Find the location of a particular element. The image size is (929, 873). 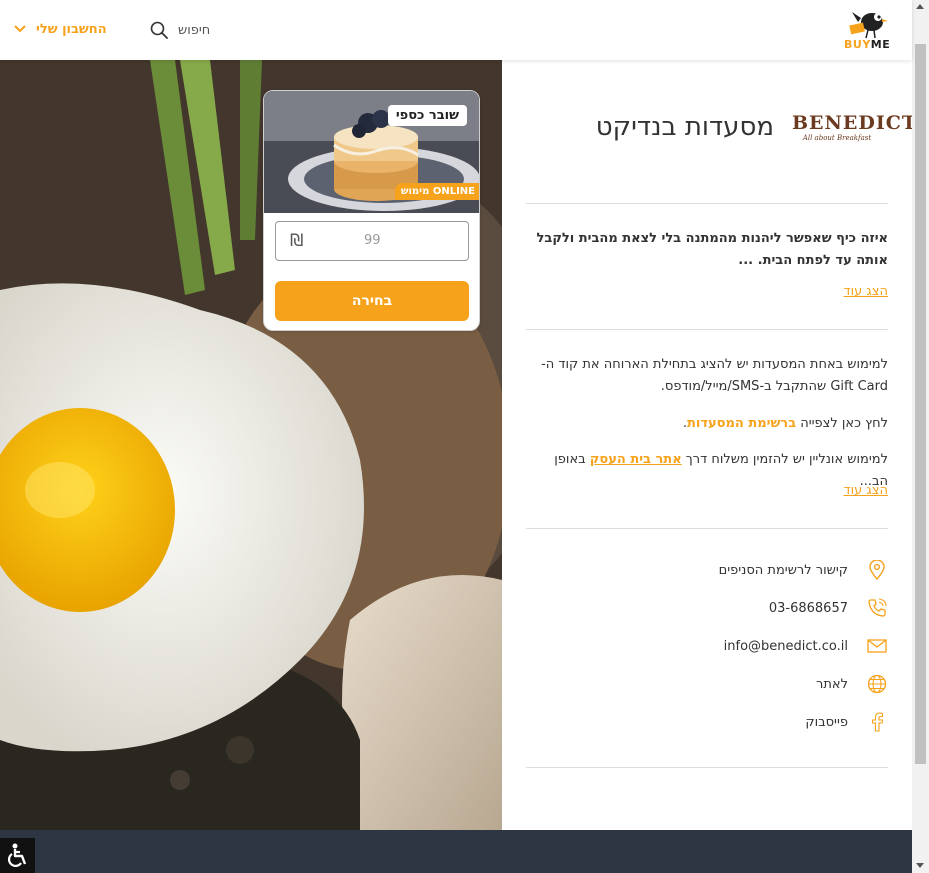

location-icon is located at coordinates (877, 570).